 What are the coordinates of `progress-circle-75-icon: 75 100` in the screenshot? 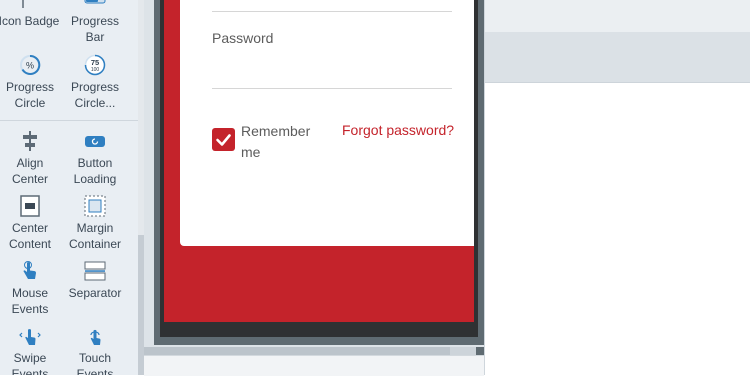 It's located at (95, 65).